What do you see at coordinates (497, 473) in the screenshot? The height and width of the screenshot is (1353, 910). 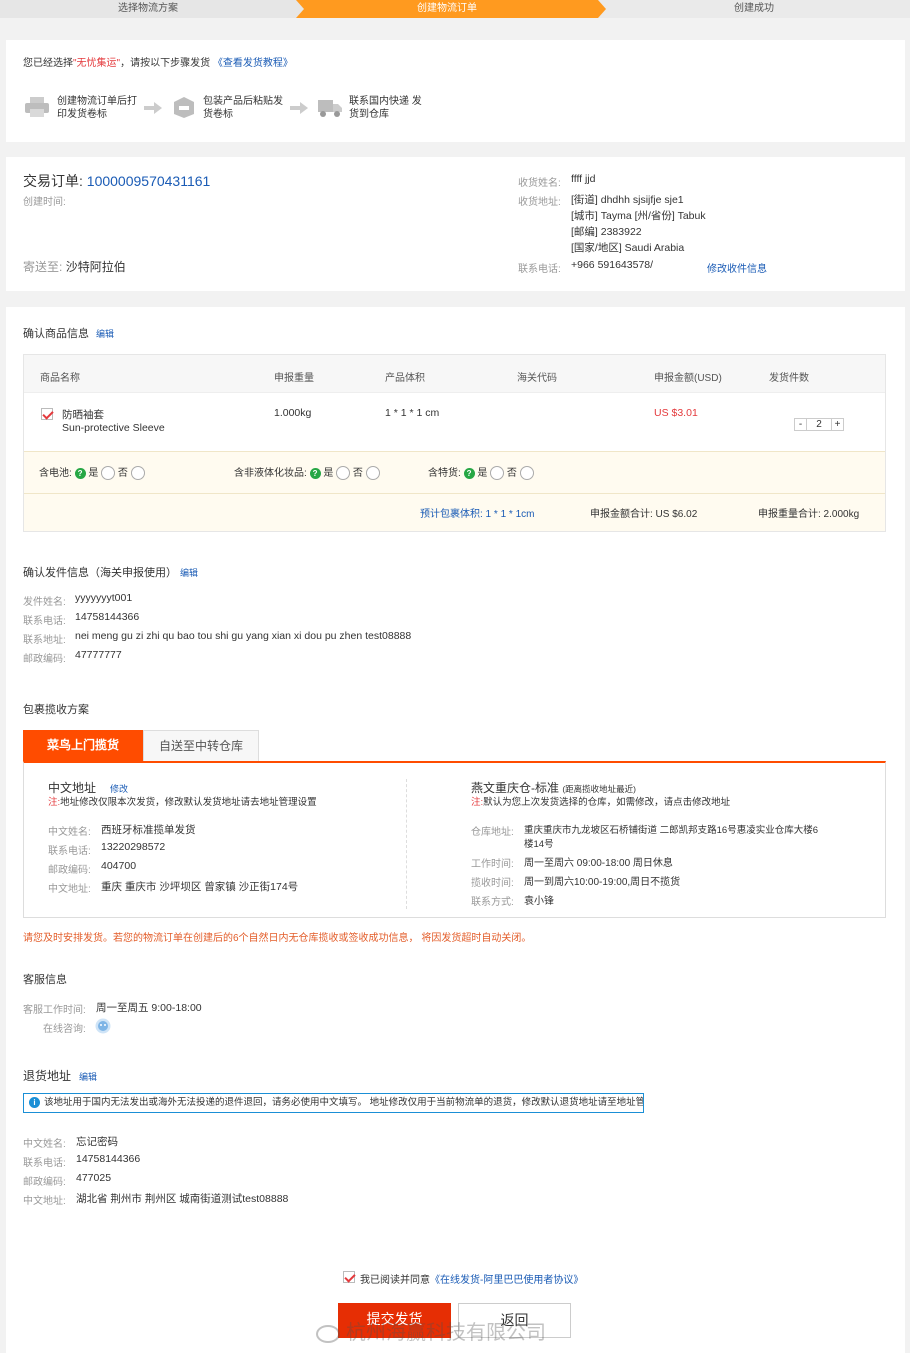 I see `special-yes-radio` at bounding box center [497, 473].